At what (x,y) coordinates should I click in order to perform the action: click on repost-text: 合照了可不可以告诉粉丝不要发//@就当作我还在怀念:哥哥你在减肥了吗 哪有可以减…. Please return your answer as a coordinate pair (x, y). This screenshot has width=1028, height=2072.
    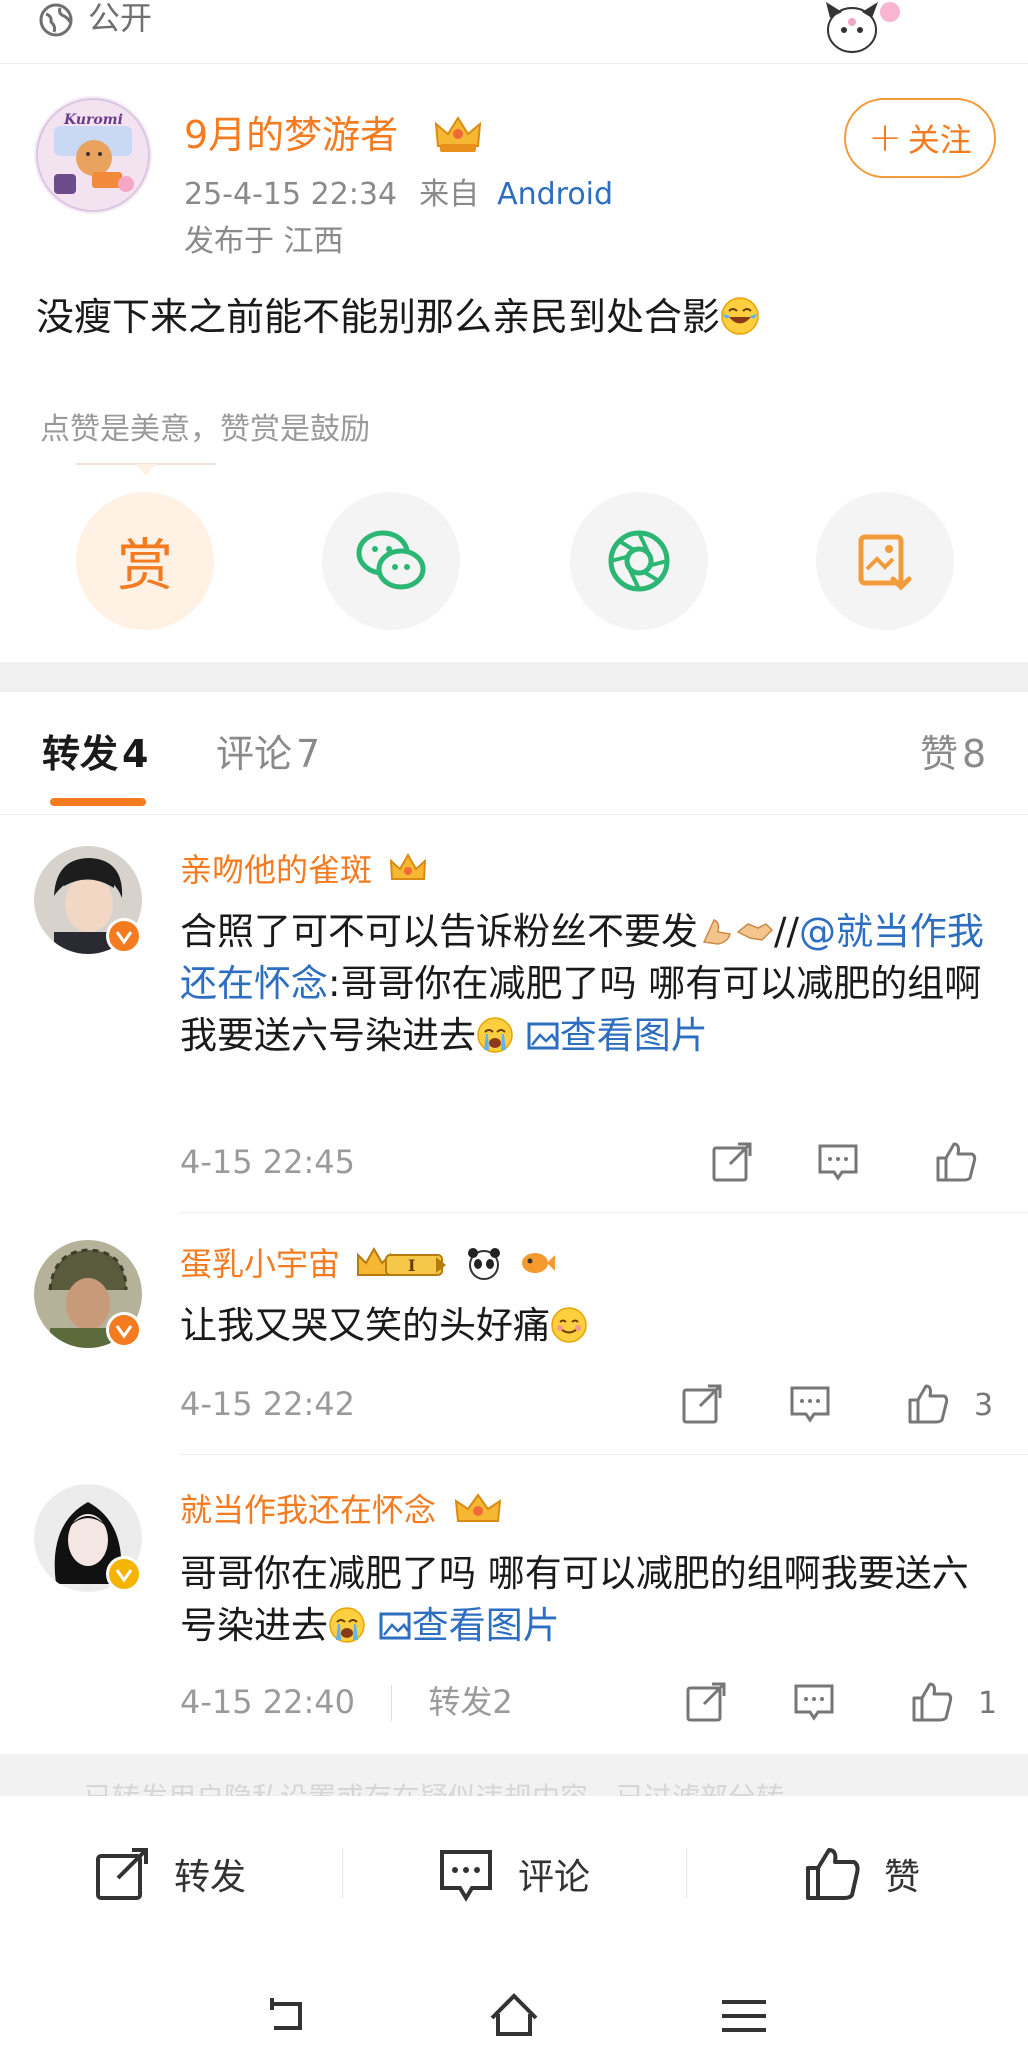
    Looking at the image, I should click on (590, 984).